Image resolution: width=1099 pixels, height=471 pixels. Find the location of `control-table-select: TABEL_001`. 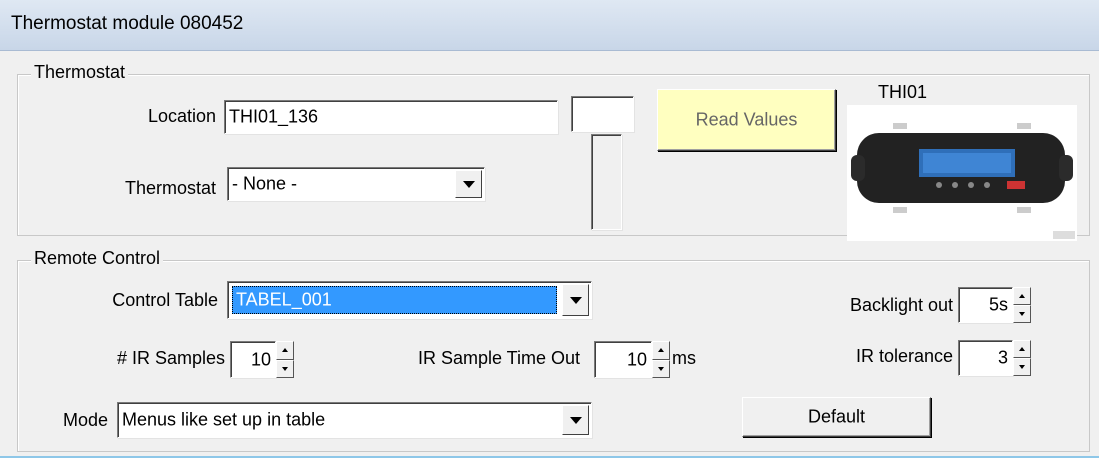

control-table-select: TABEL_001 is located at coordinates (409, 300).